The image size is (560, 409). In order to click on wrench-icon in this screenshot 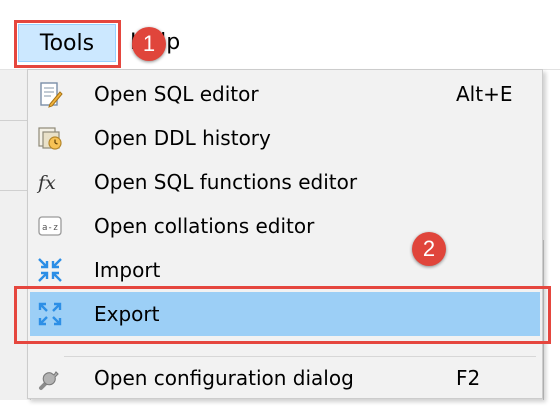, I will do `click(50, 378)`.